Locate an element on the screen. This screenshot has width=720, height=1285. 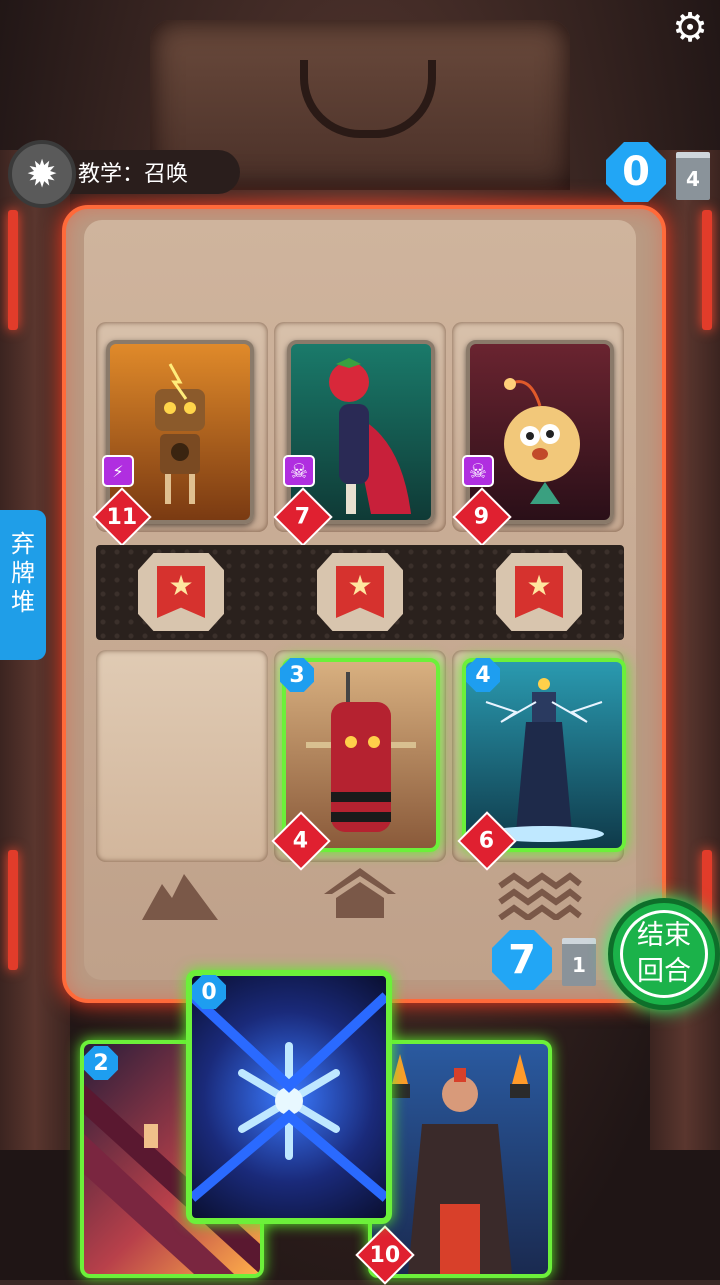
pufferfish-art is located at coordinates (542, 441).